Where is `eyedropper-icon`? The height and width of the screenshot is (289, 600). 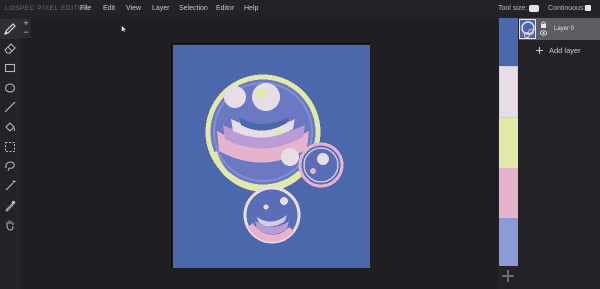
eyedropper-icon is located at coordinates (10, 206).